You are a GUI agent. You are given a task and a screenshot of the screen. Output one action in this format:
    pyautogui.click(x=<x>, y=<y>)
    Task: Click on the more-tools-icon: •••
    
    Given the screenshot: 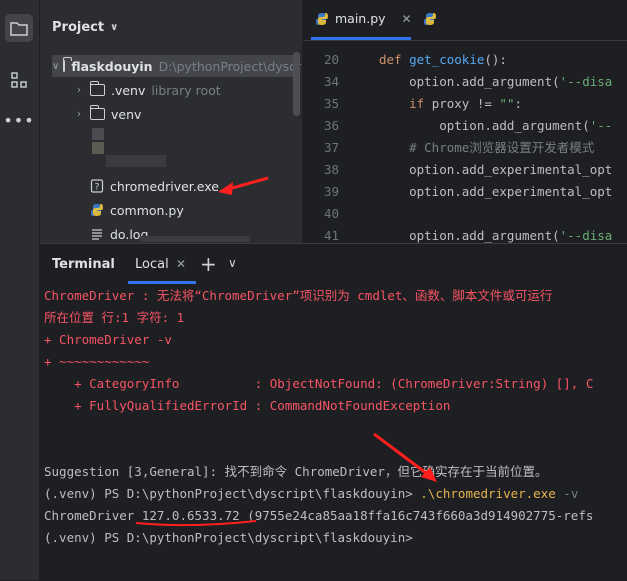 What is the action you would take?
    pyautogui.click(x=18, y=120)
    